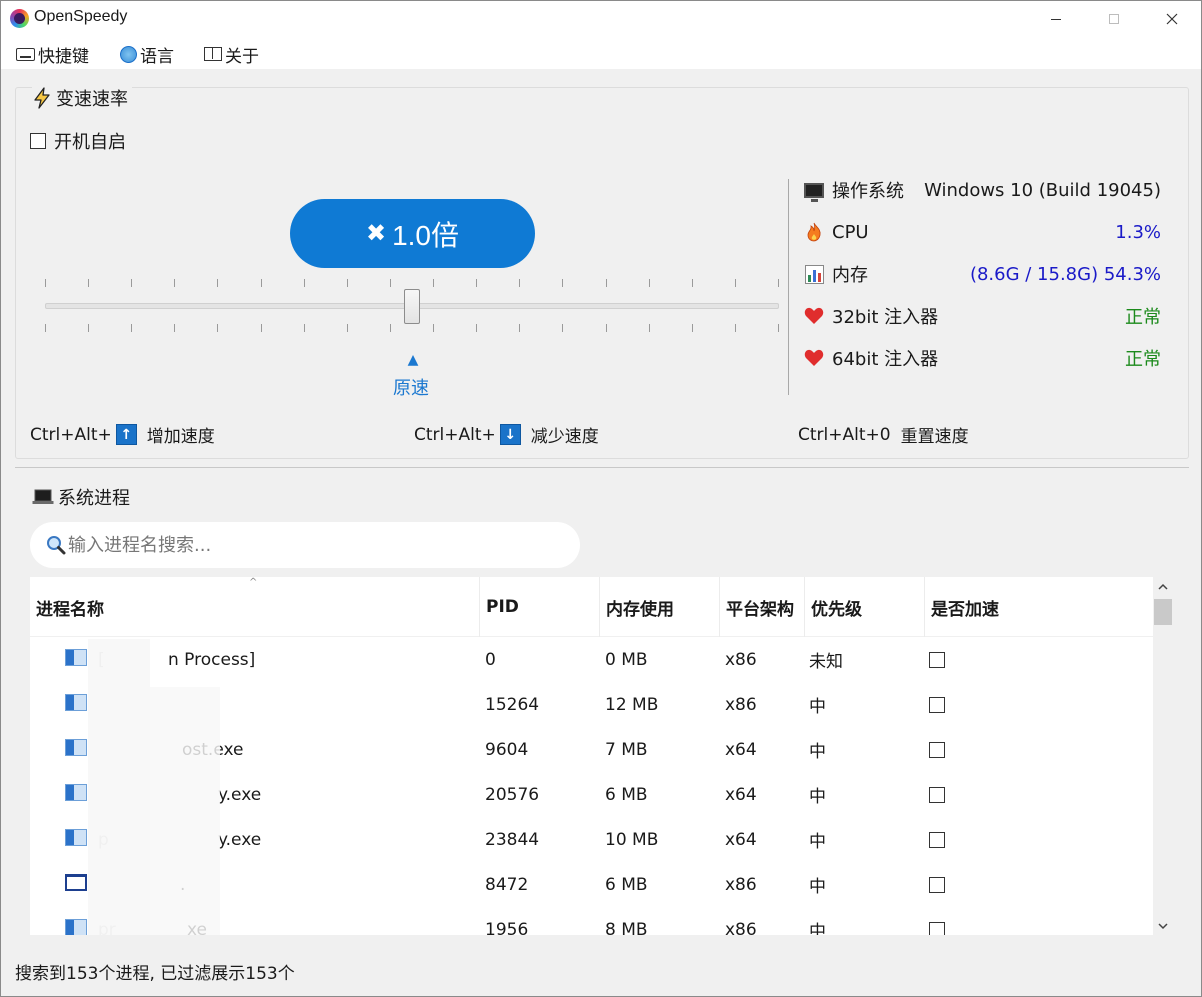  I want to click on arrow-up-icon: ↑, so click(126, 434).